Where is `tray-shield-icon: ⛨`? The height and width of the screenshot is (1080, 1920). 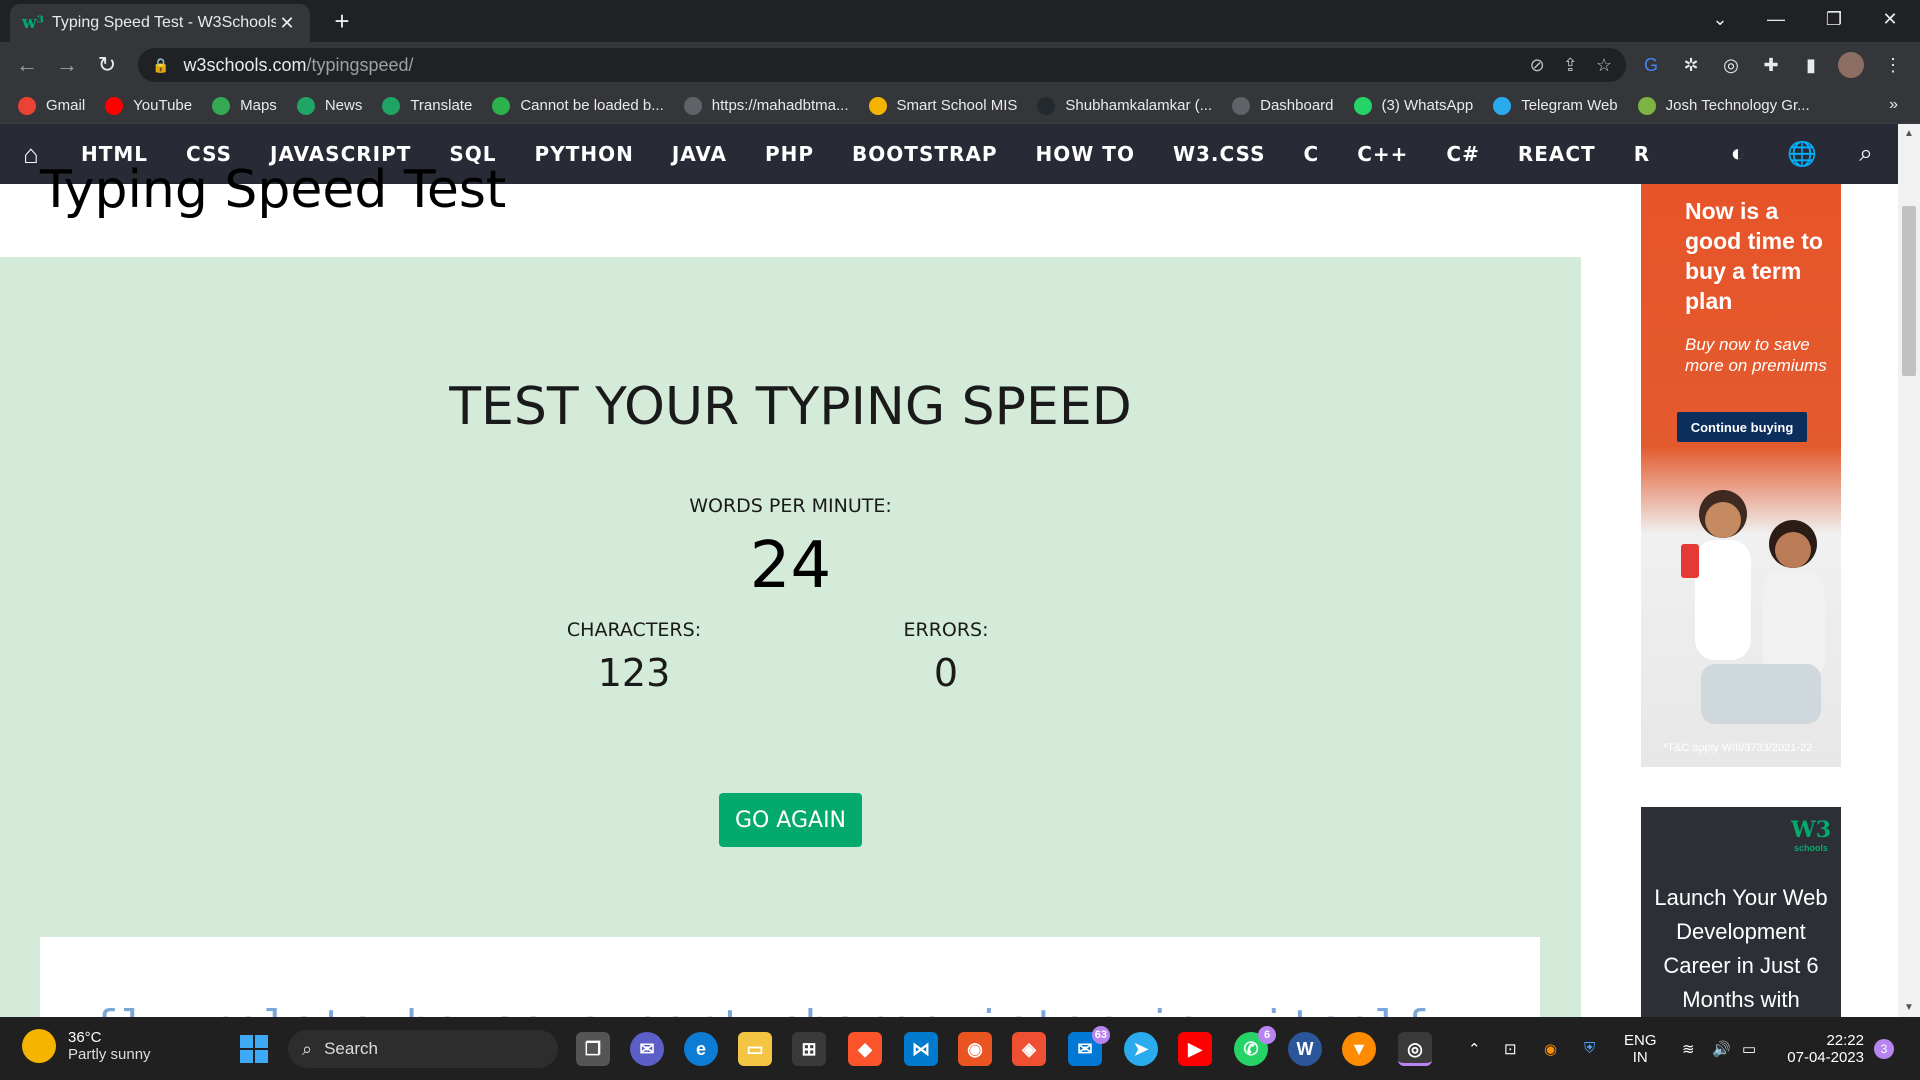
tray-shield-icon: ⛨ is located at coordinates (1589, 1048).